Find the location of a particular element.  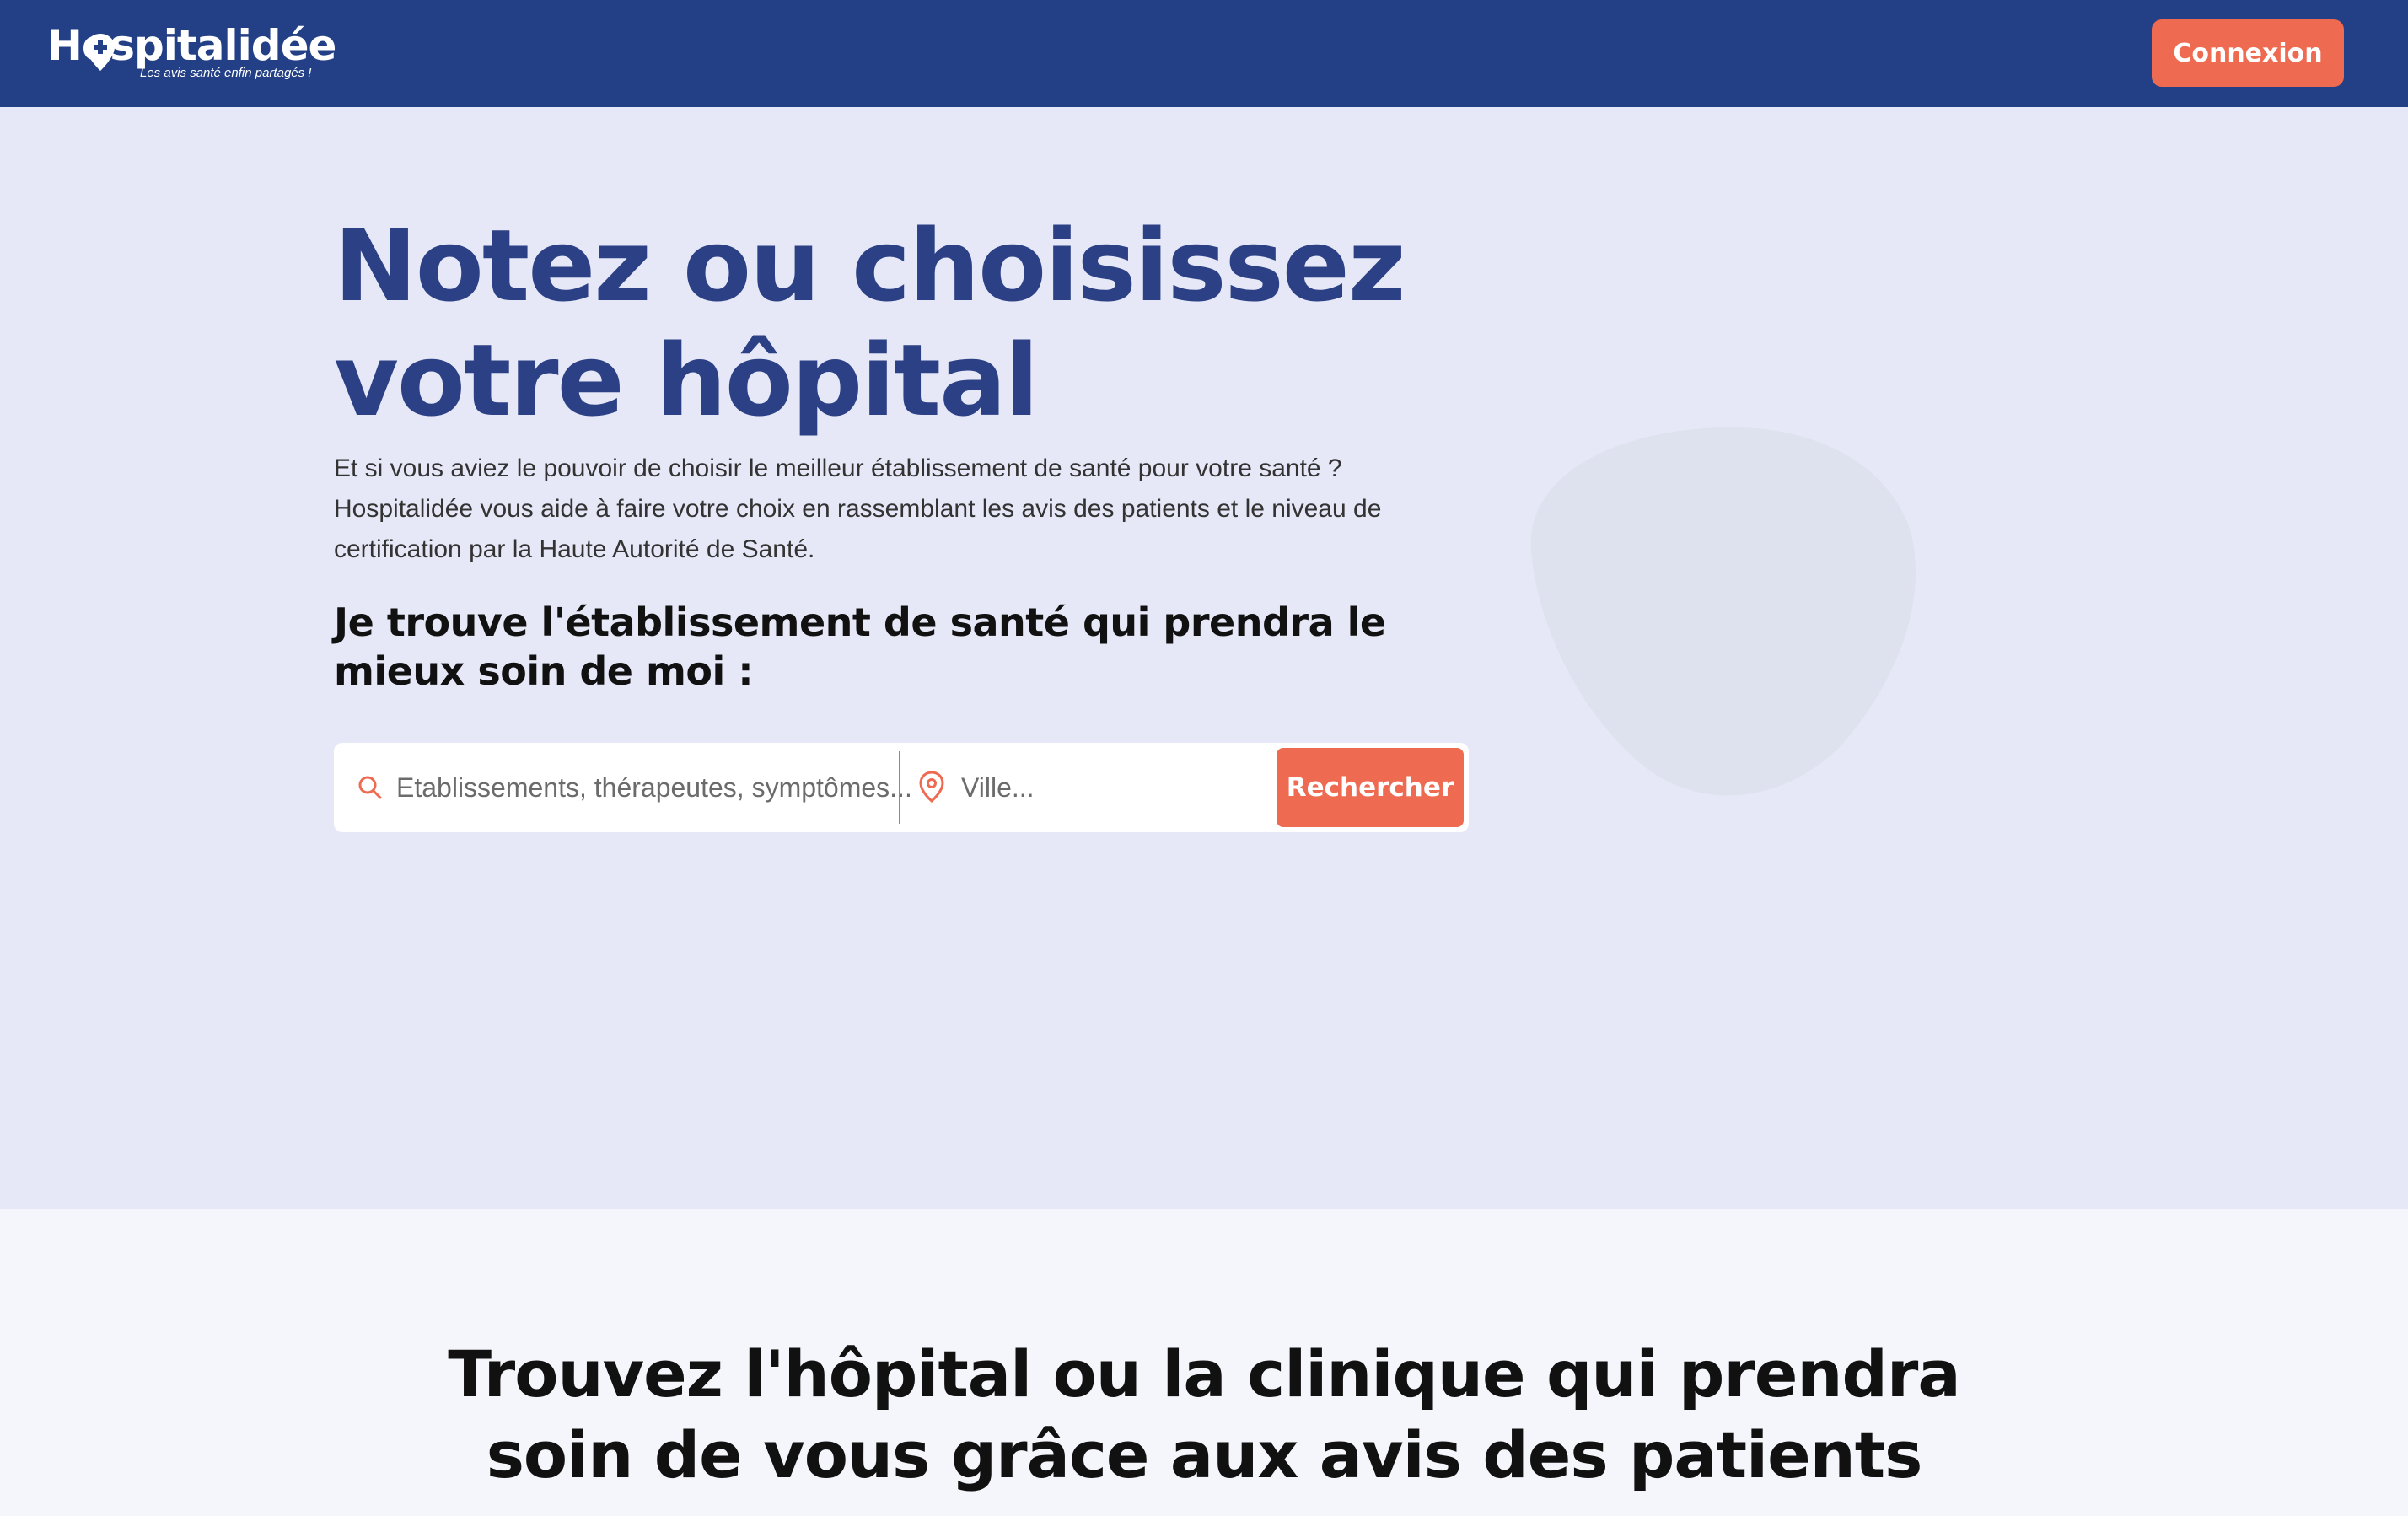

hero-title: Notez ou choisissez votre hôpital is located at coordinates (882, 323).